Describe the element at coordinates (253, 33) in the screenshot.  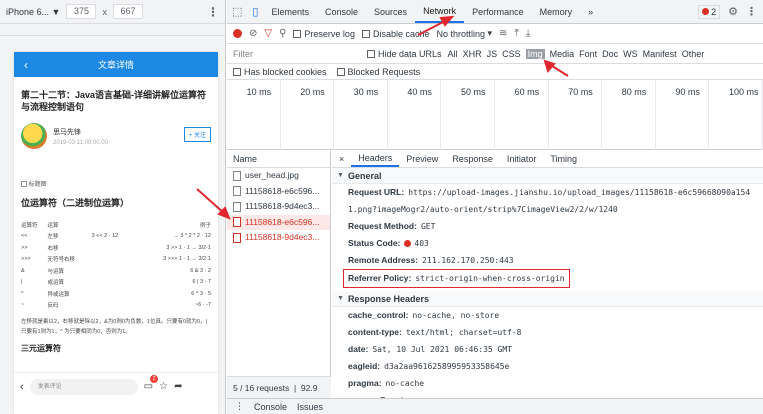
I see `clear-icon: ⊘` at that location.